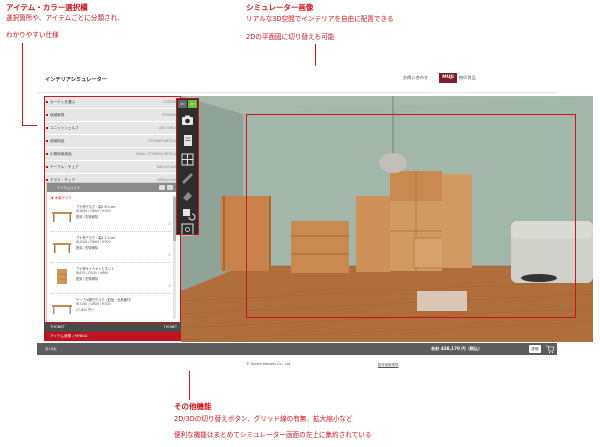 This screenshot has width=600, height=447. Describe the element at coordinates (112, 128) in the screenshot. I see `category-item: ユニットシェルフ UNIT SHELF` at that location.